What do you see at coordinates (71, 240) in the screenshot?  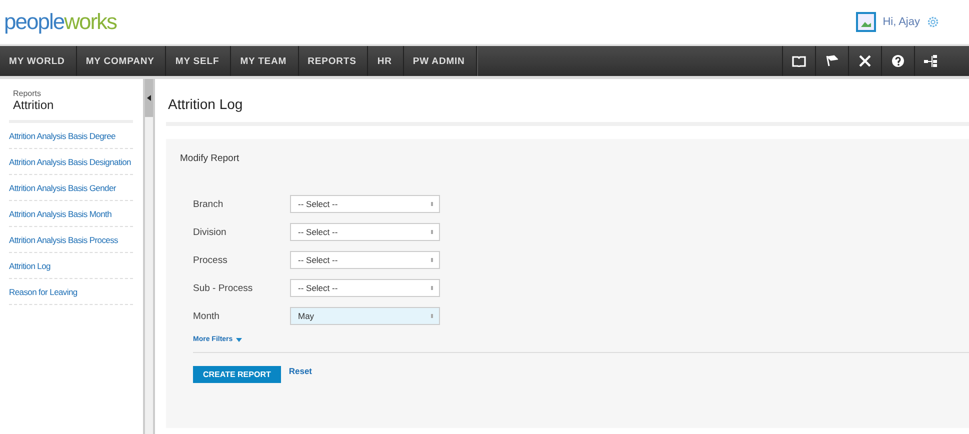 I see `sidebar-link: Attrition Analysis Basis Process` at bounding box center [71, 240].